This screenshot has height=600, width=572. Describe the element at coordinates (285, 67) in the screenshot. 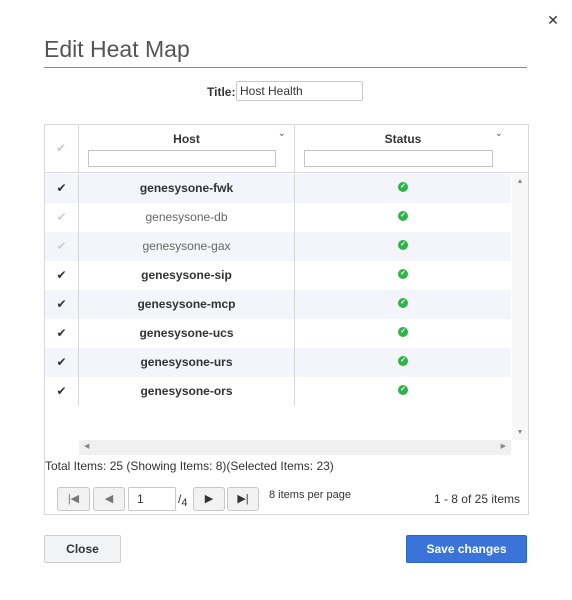

I see `title-divider` at that location.